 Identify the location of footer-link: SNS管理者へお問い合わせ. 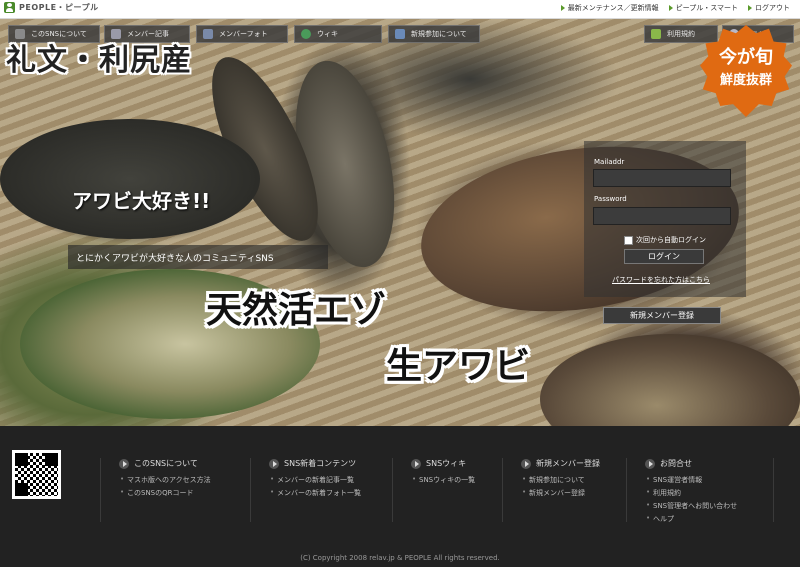
(709, 506).